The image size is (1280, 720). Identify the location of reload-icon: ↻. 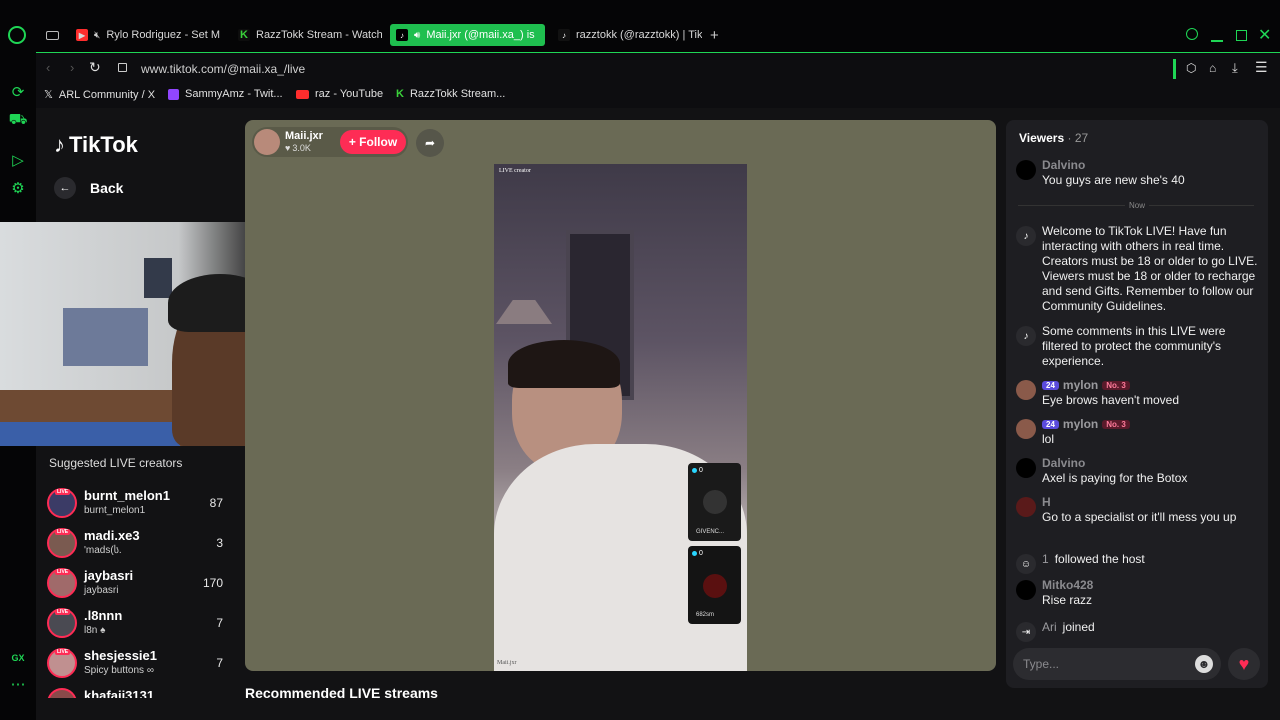
(95, 67).